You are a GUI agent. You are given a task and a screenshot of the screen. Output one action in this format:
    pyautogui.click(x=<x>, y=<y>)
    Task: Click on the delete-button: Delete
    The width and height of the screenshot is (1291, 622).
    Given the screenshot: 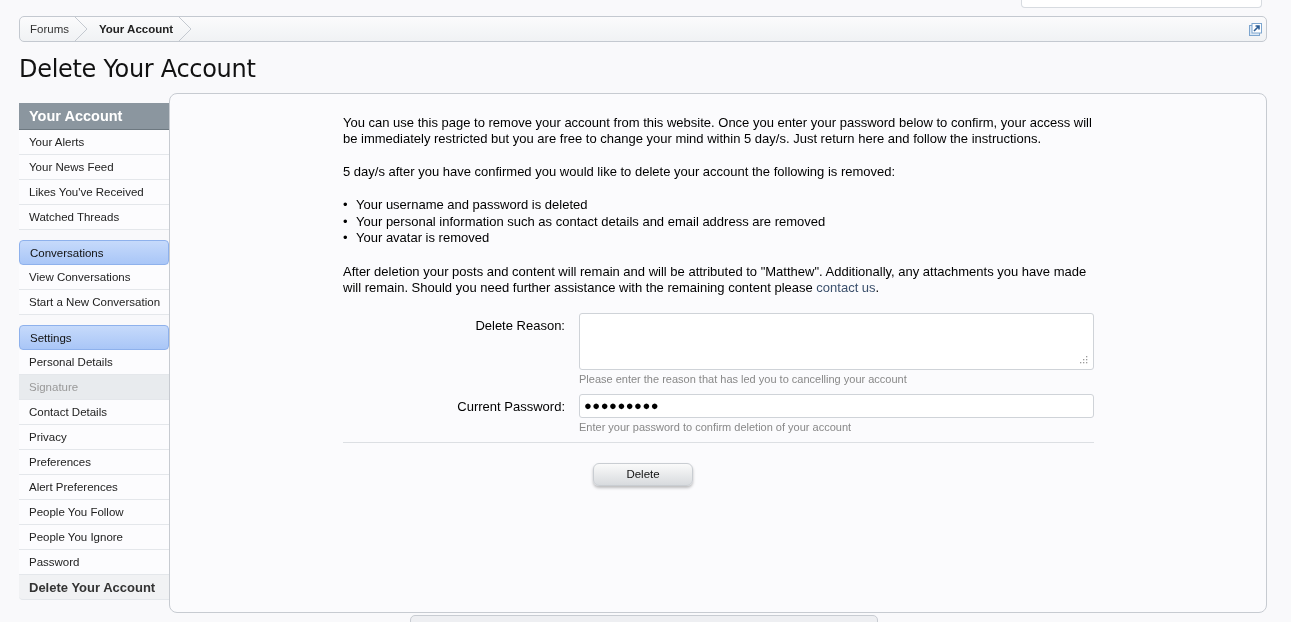 What is the action you would take?
    pyautogui.click(x=643, y=474)
    